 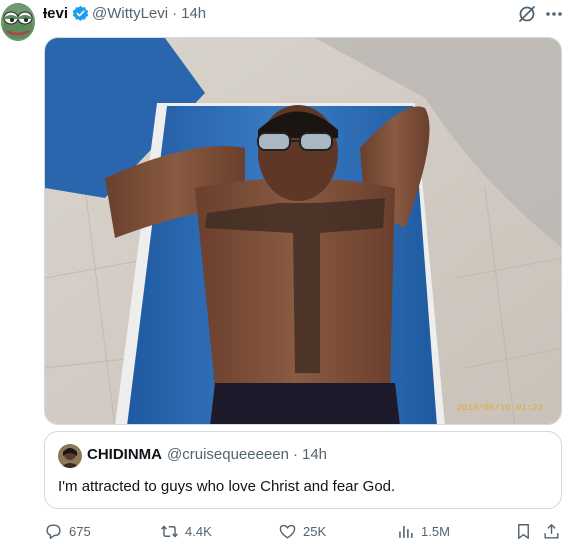 What do you see at coordinates (53, 531) in the screenshot?
I see `reply-icon` at bounding box center [53, 531].